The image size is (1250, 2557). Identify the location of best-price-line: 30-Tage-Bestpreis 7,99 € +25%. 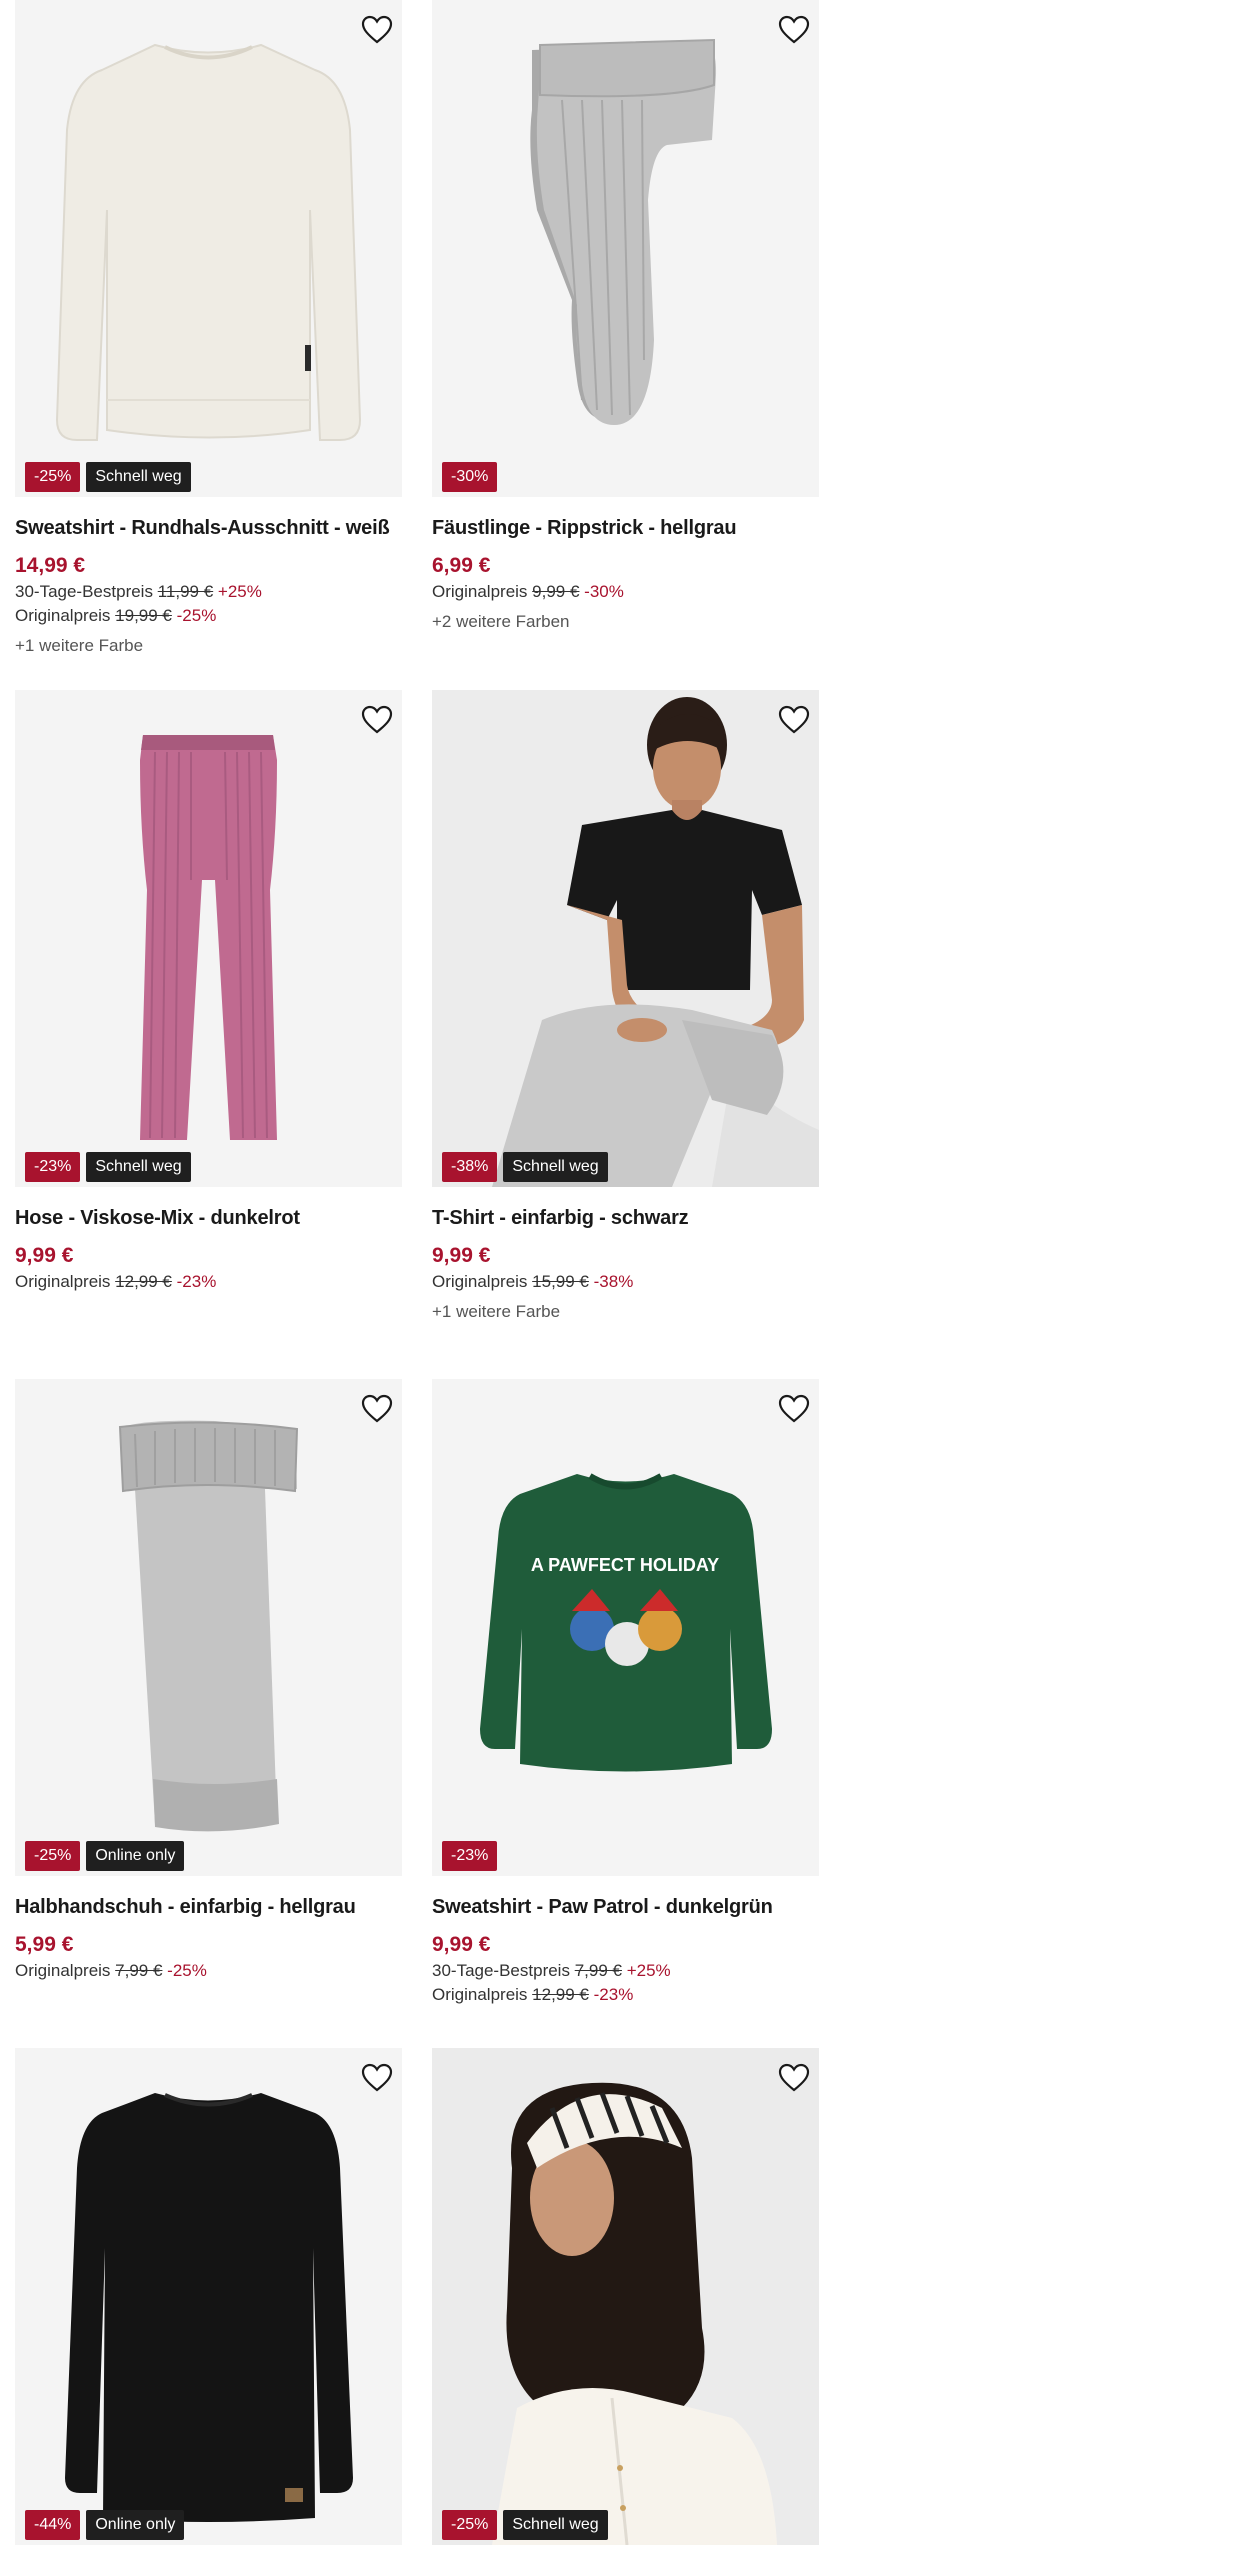
(625, 1971).